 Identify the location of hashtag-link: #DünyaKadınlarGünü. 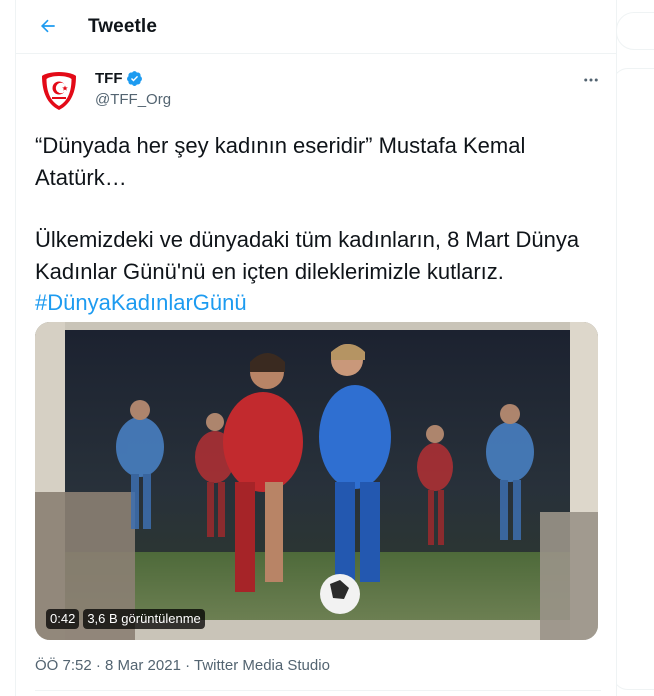
(141, 302).